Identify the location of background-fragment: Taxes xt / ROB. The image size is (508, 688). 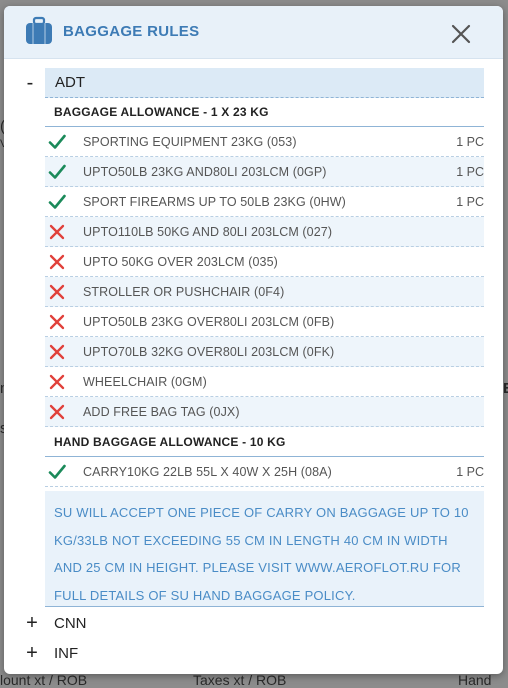
(240, 680).